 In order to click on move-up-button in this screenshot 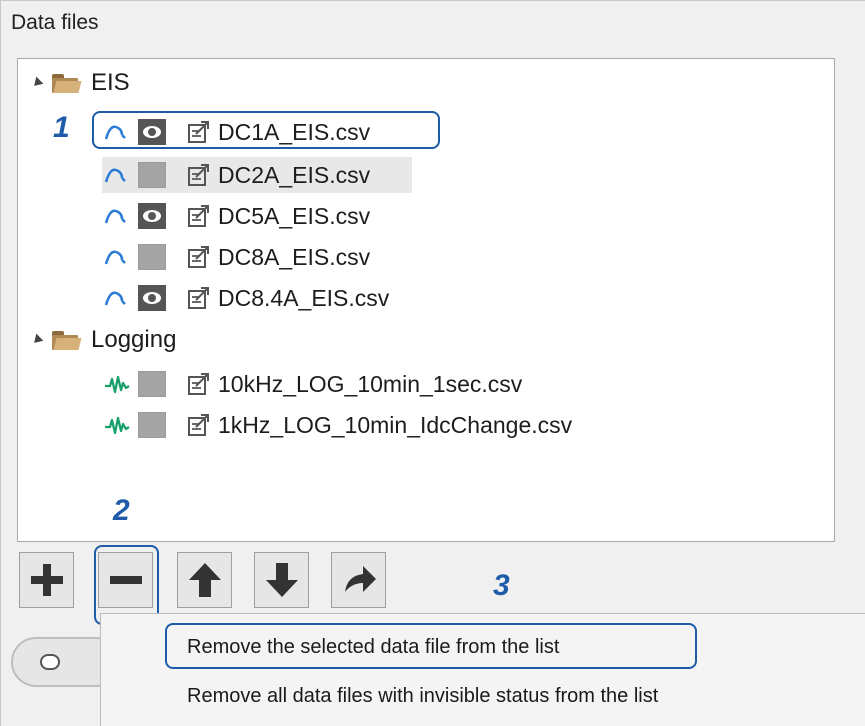, I will do `click(204, 580)`.